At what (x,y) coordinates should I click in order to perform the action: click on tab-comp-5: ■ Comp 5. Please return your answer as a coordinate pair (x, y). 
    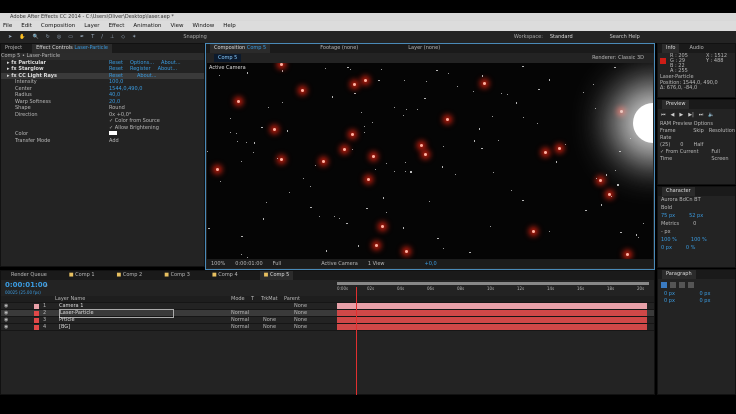
    Looking at the image, I should click on (276, 275).